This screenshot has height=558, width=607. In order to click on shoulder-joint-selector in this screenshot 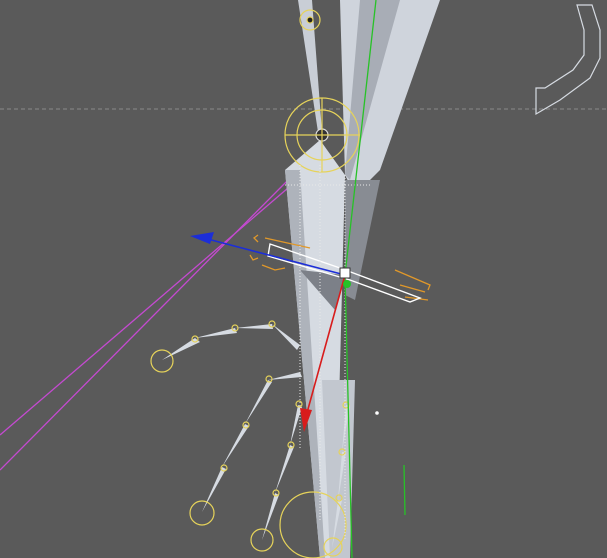, I will do `click(322, 135)`.